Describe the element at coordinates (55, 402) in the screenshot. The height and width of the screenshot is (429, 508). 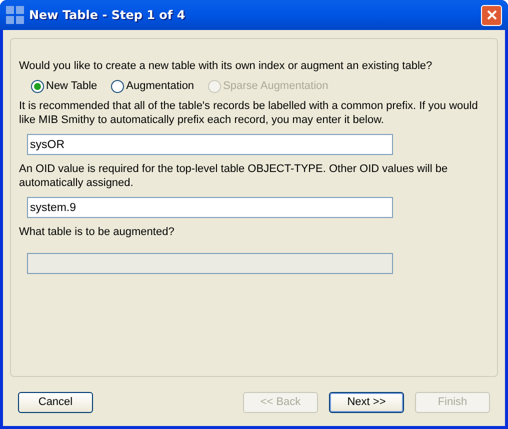
I see `wizard-button: Cancel` at that location.